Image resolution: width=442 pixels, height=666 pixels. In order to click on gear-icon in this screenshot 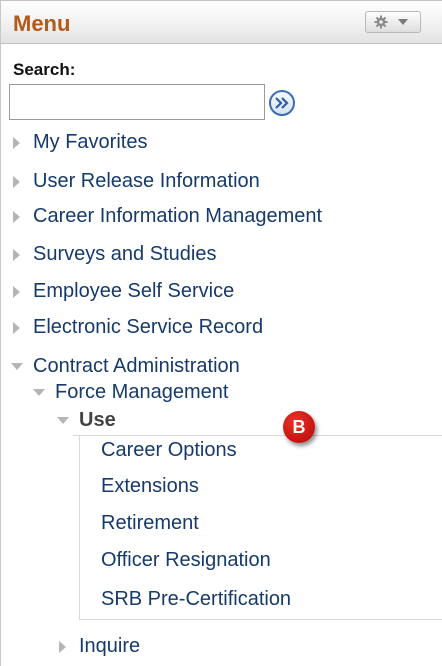, I will do `click(391, 22)`.